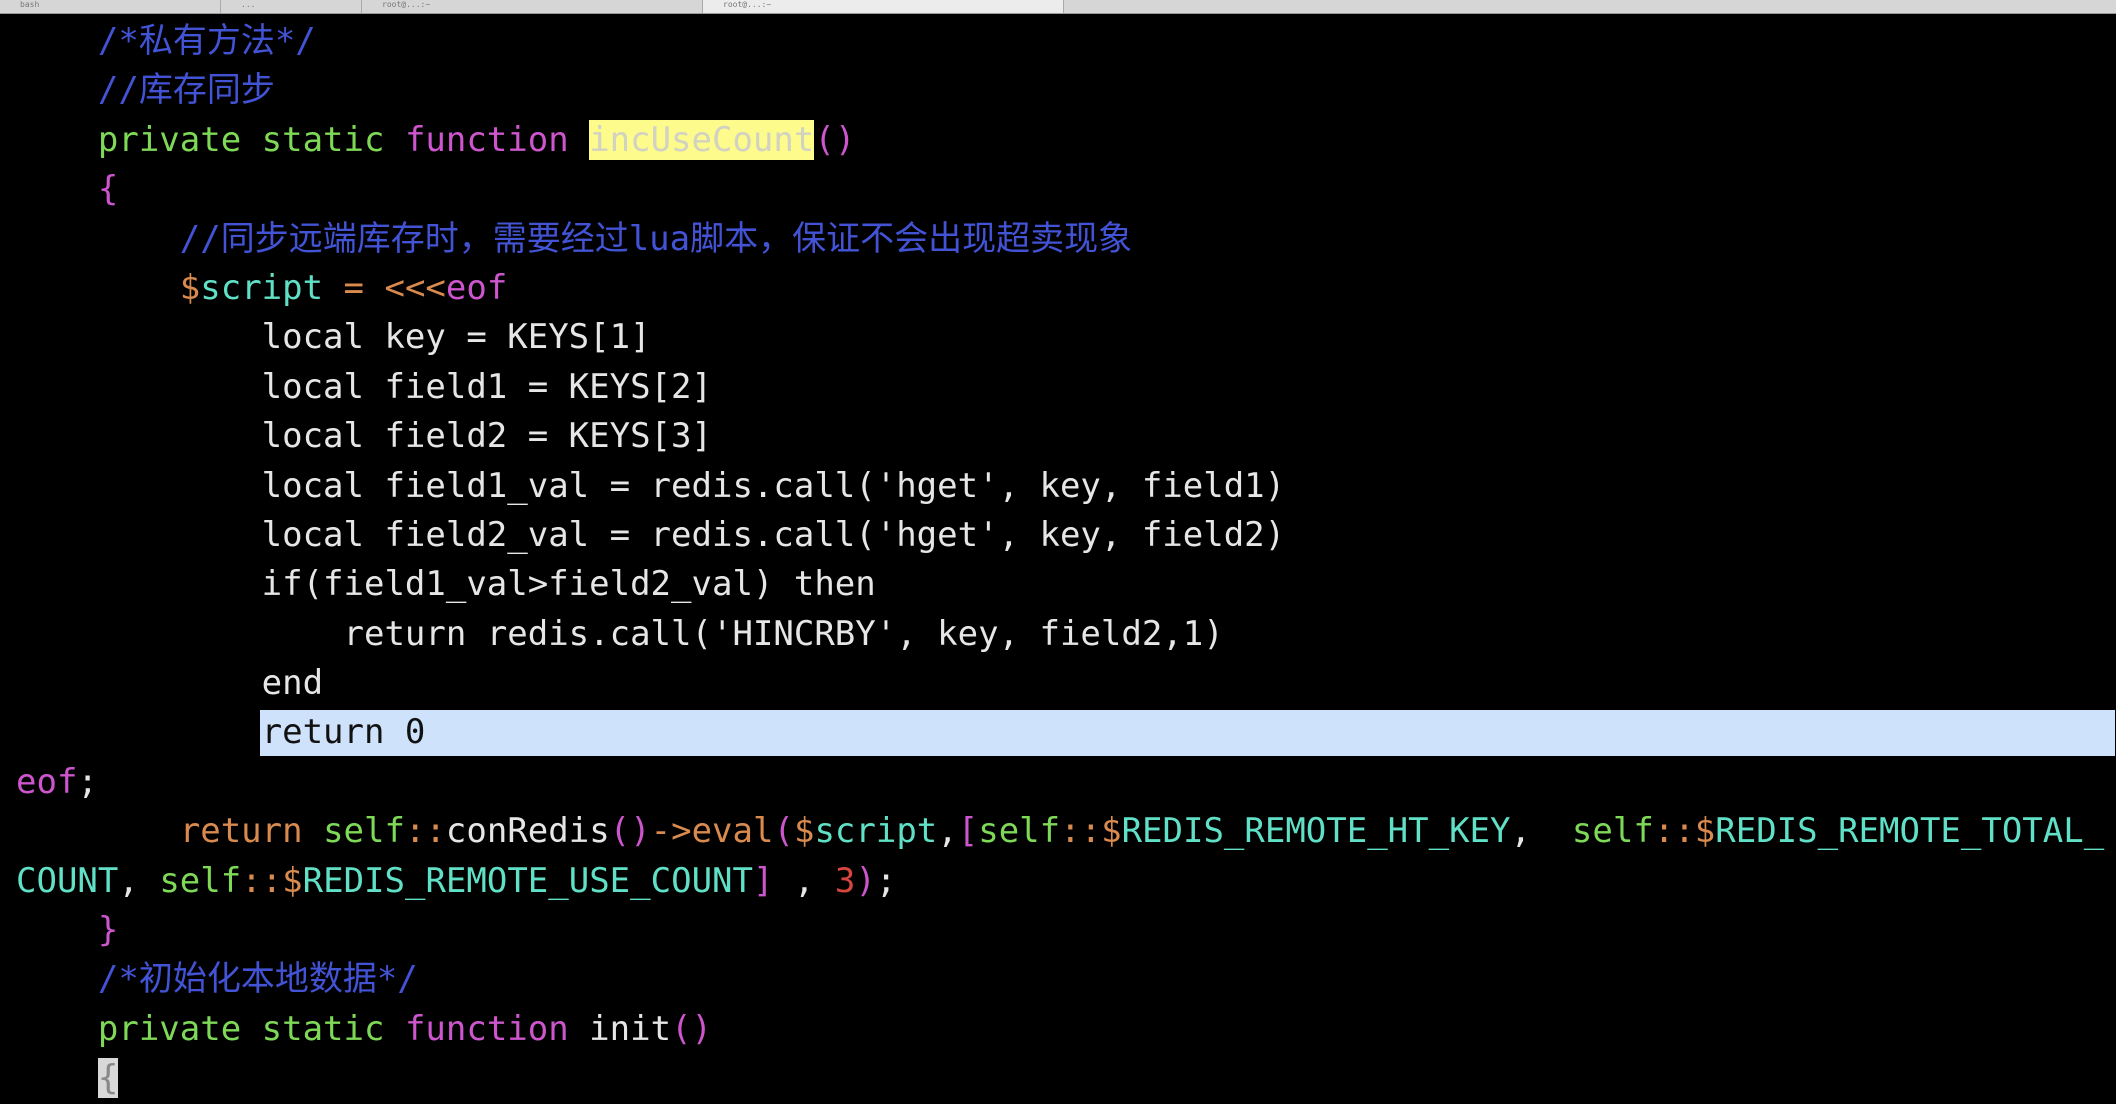 The height and width of the screenshot is (1104, 2116). What do you see at coordinates (384, 287) in the screenshot?
I see `code-token: = <<<` at bounding box center [384, 287].